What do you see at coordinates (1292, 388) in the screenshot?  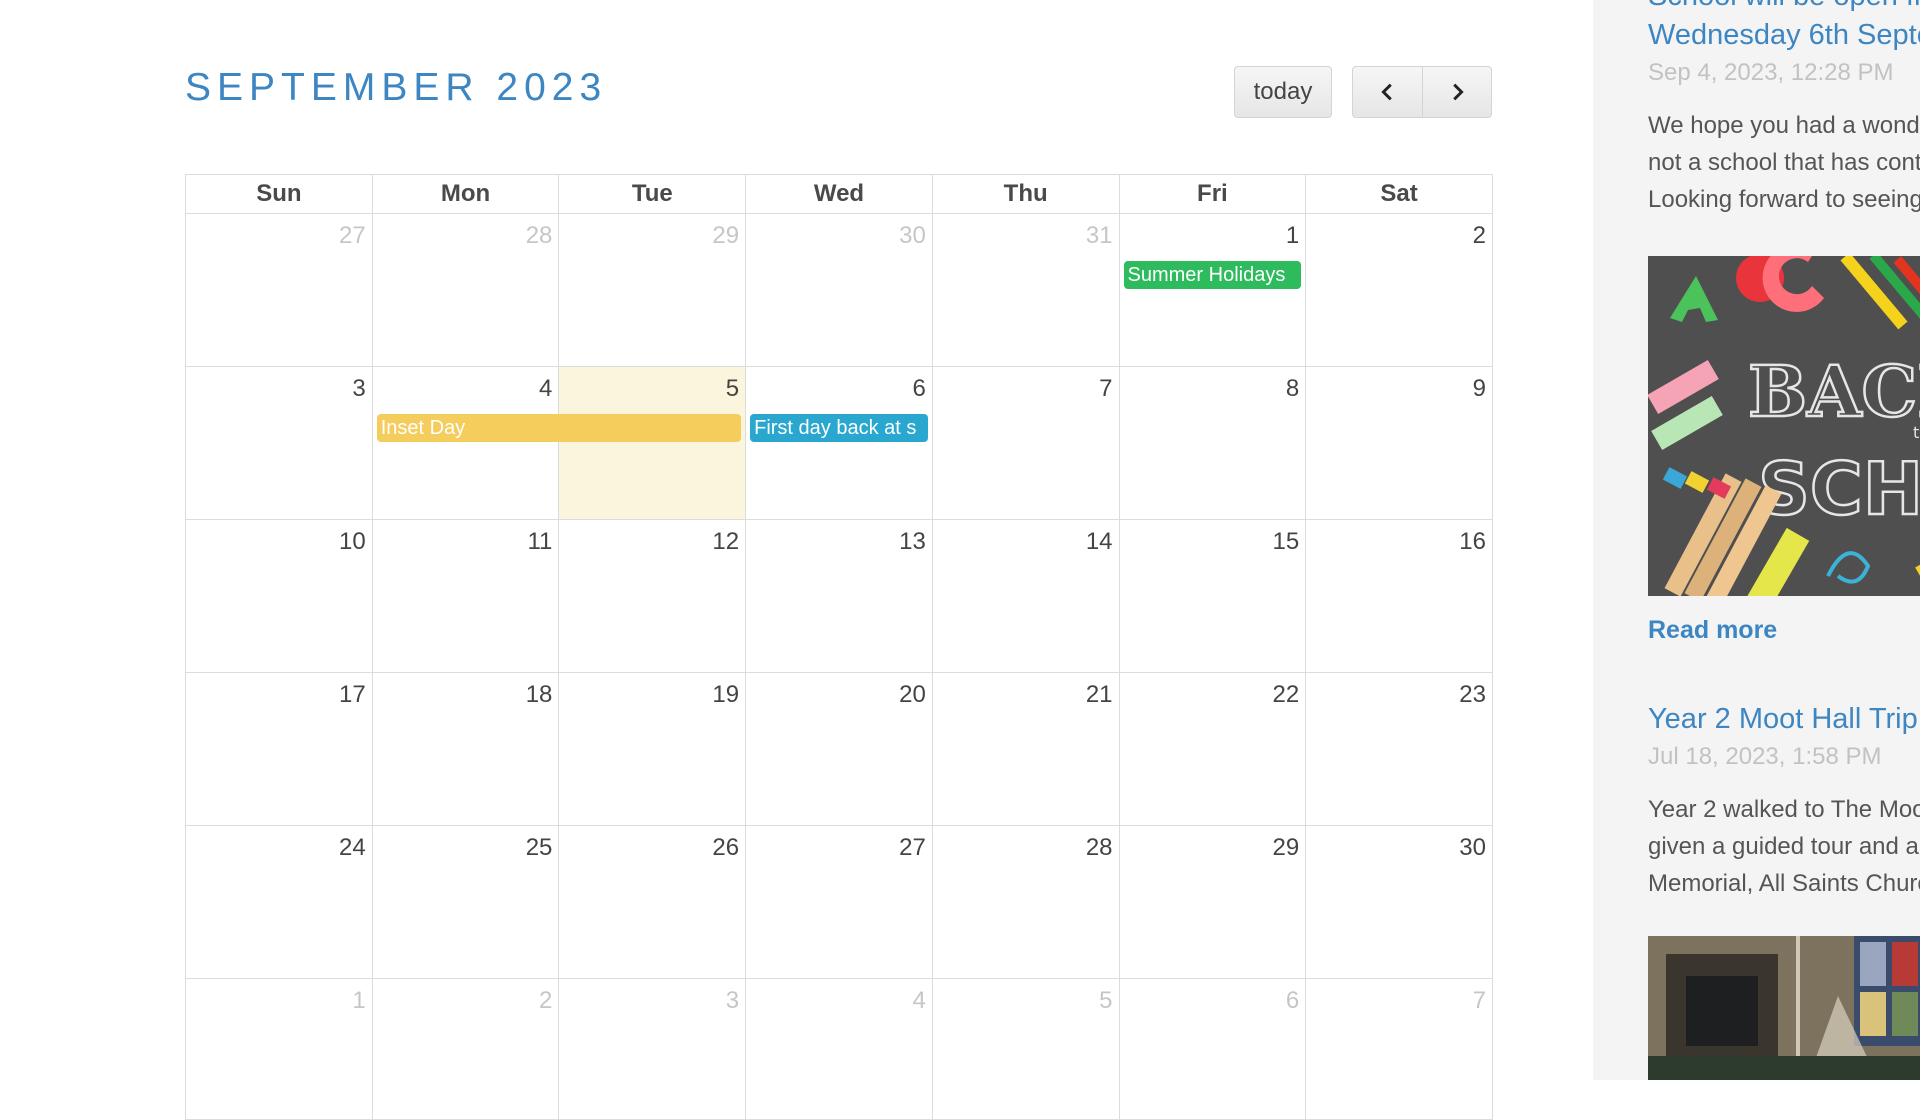 I see `day-number: 8` at bounding box center [1292, 388].